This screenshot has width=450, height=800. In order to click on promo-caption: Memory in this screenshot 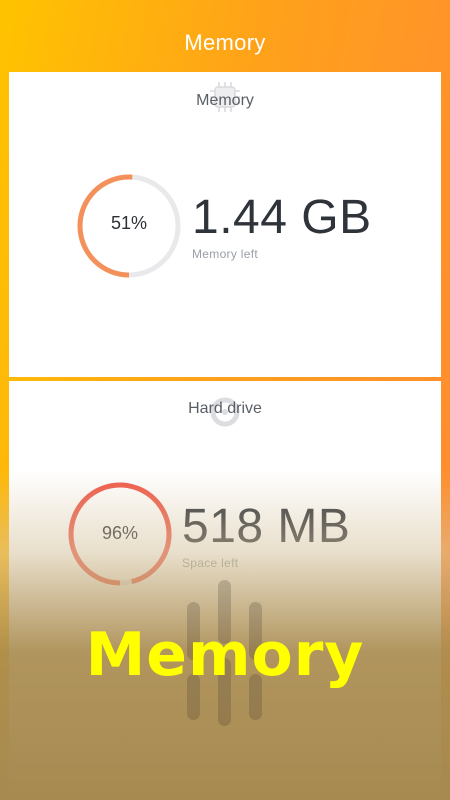, I will do `click(225, 655)`.